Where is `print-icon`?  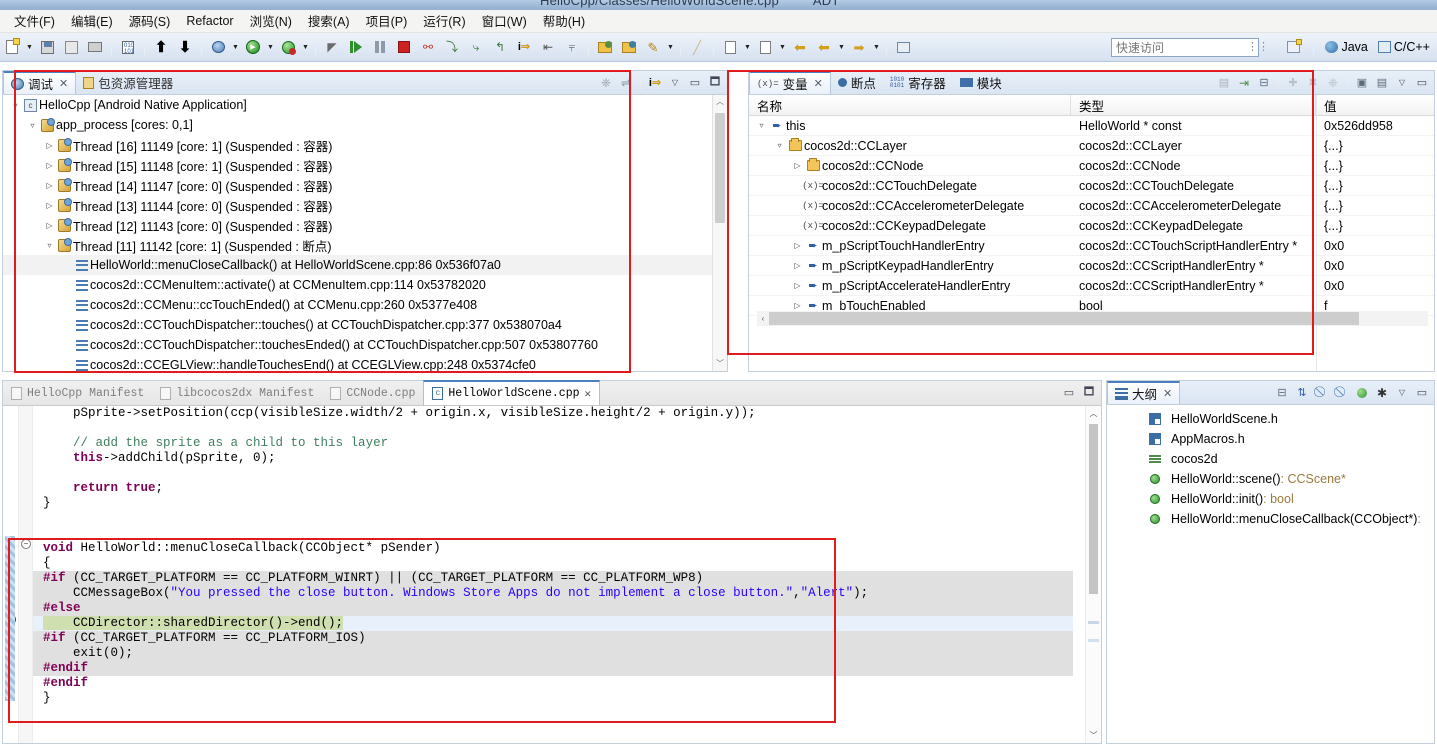
print-icon is located at coordinates (95, 47).